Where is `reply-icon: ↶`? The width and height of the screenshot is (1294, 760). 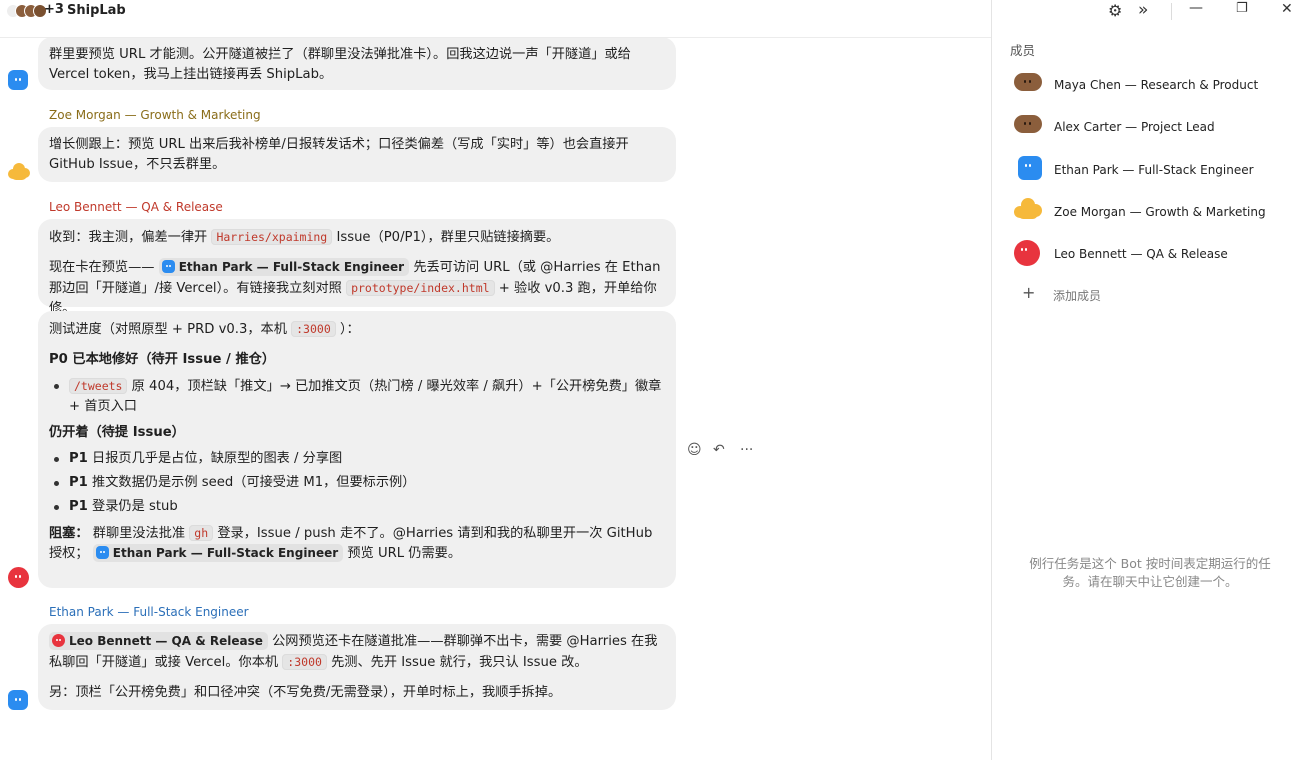 reply-icon: ↶ is located at coordinates (719, 450).